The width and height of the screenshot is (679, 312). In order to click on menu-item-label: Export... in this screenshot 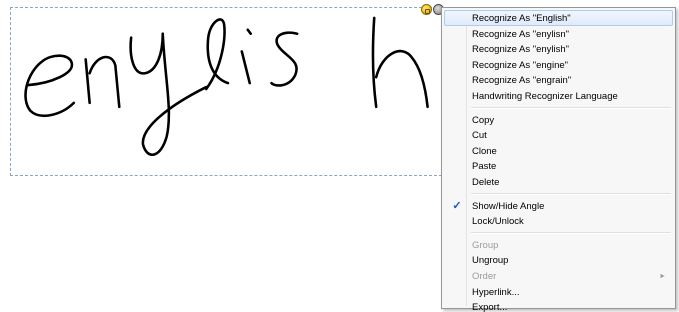, I will do `click(490, 307)`.